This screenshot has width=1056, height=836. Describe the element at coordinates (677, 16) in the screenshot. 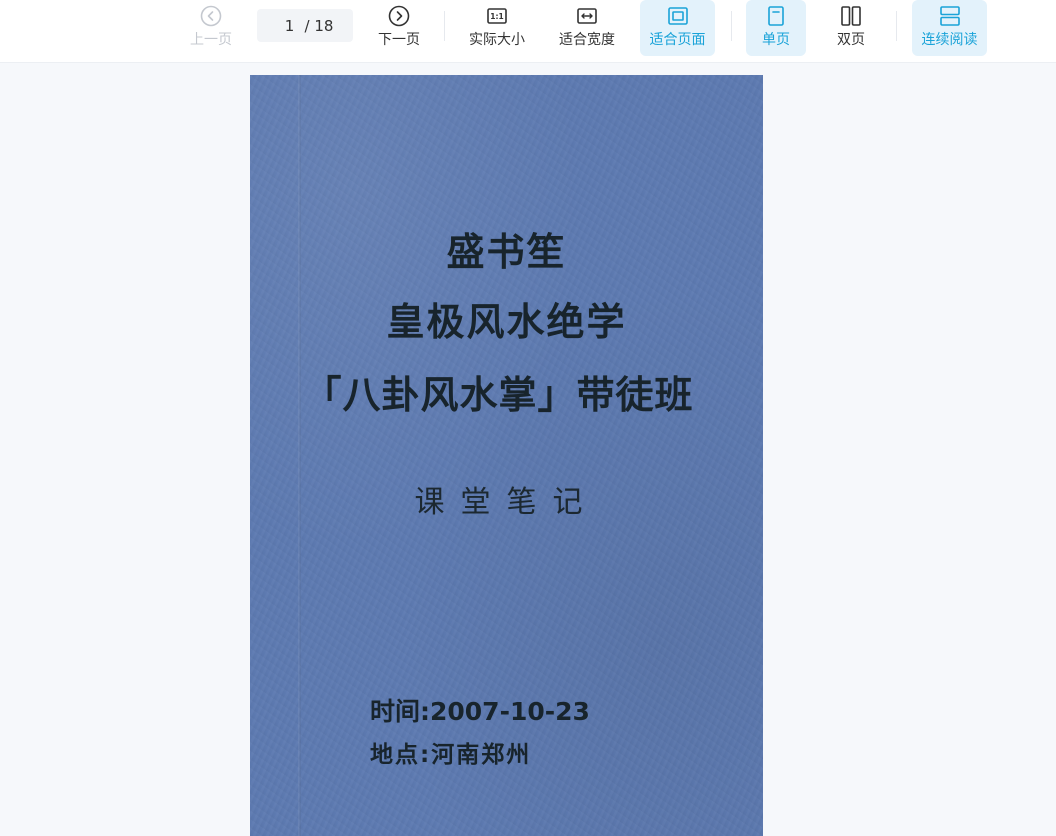

I see `fit-page-icon` at that location.